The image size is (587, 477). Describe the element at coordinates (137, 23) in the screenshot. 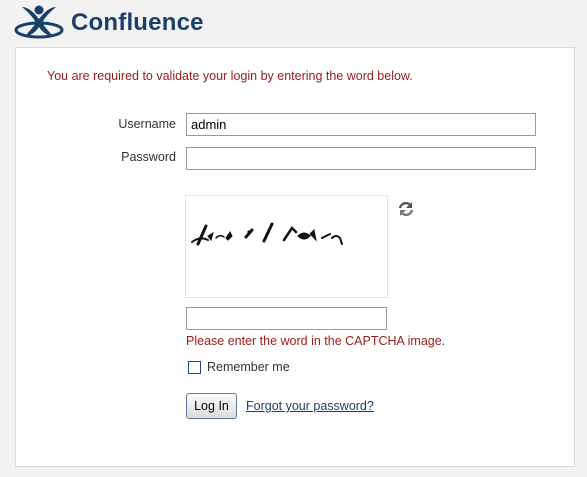

I see `logo-text: Confluence` at that location.